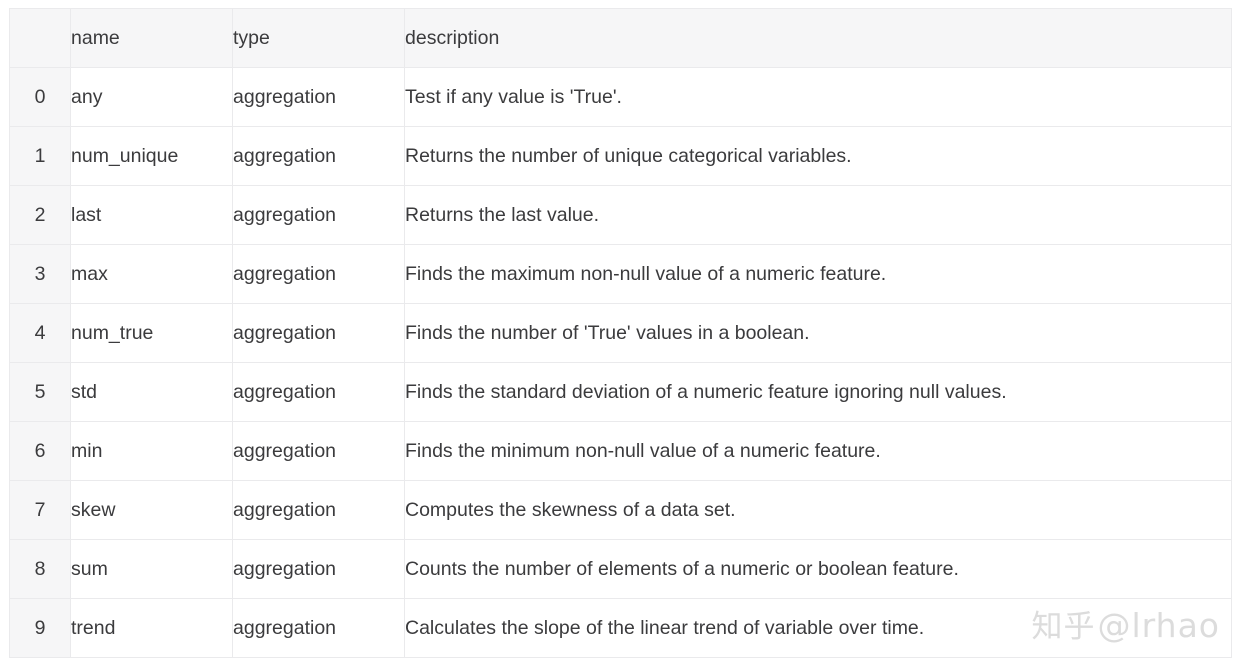  What do you see at coordinates (151, 38) in the screenshot?
I see `column-header-name: name` at bounding box center [151, 38].